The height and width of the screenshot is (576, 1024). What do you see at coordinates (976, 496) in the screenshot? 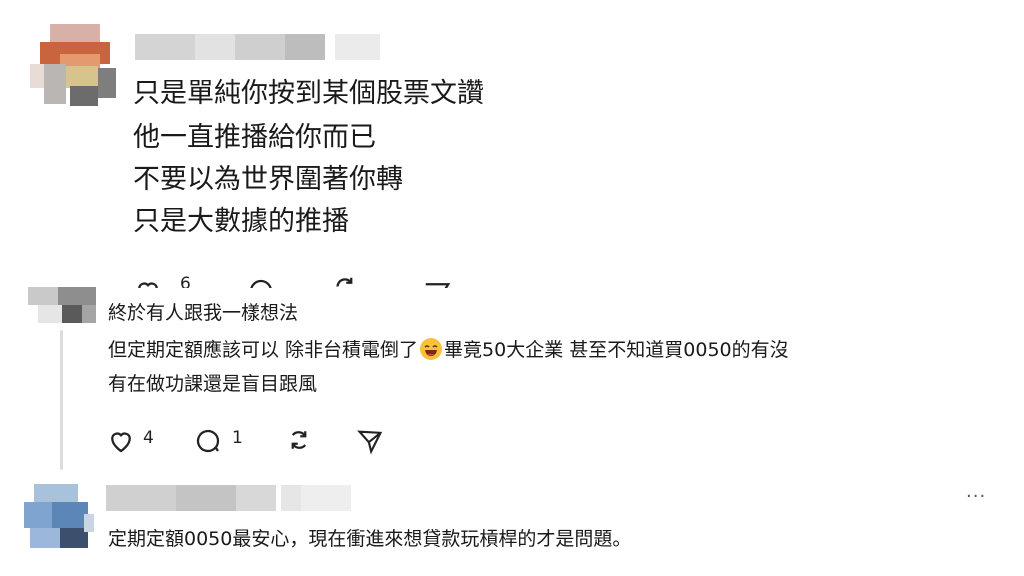
I see `more-options-button: ···` at bounding box center [976, 496].